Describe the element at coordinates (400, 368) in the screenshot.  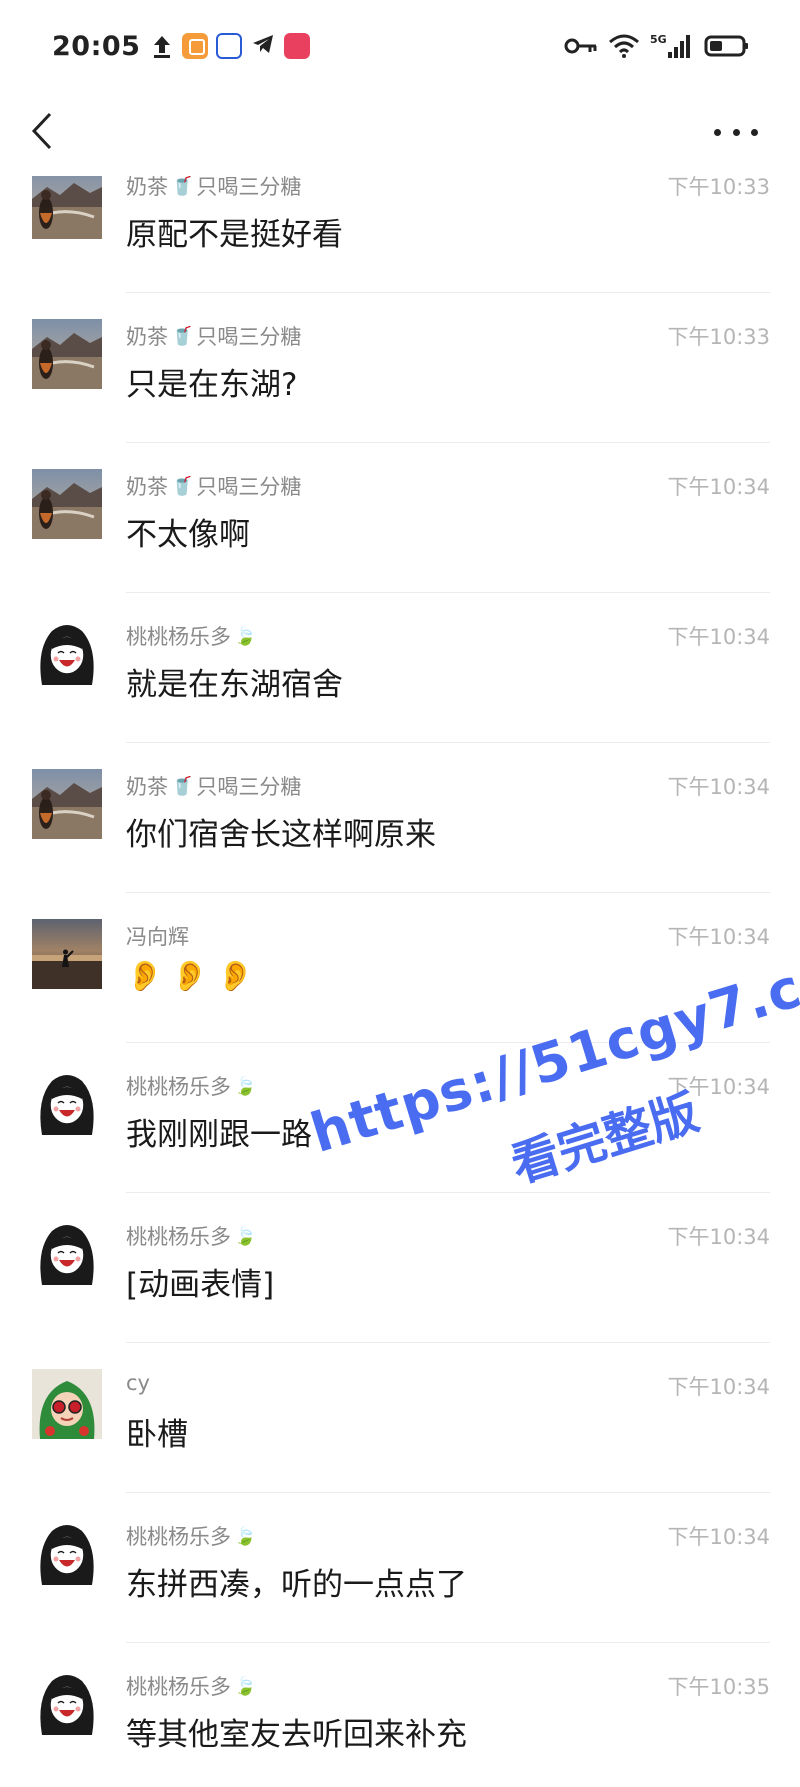
I see `message-row: 奶茶 🥤 只喝三分糖 下午10:33 只是在东湖?` at that location.